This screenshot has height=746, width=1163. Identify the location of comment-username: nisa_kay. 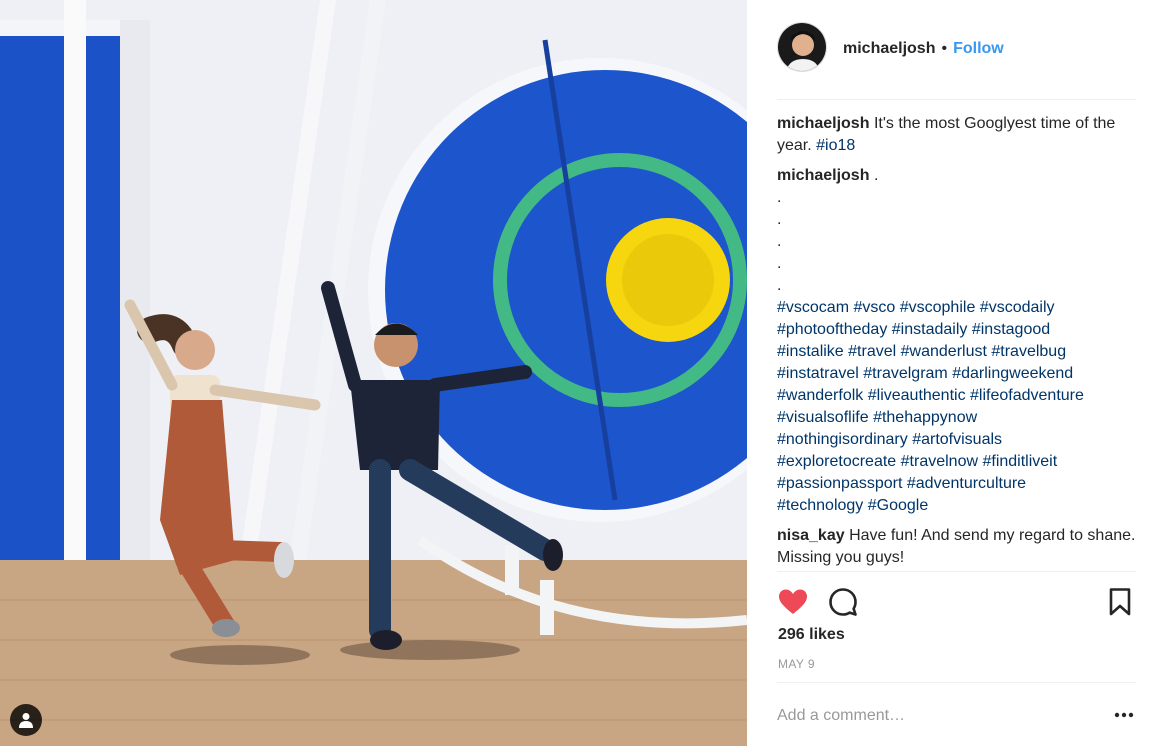
(811, 535).